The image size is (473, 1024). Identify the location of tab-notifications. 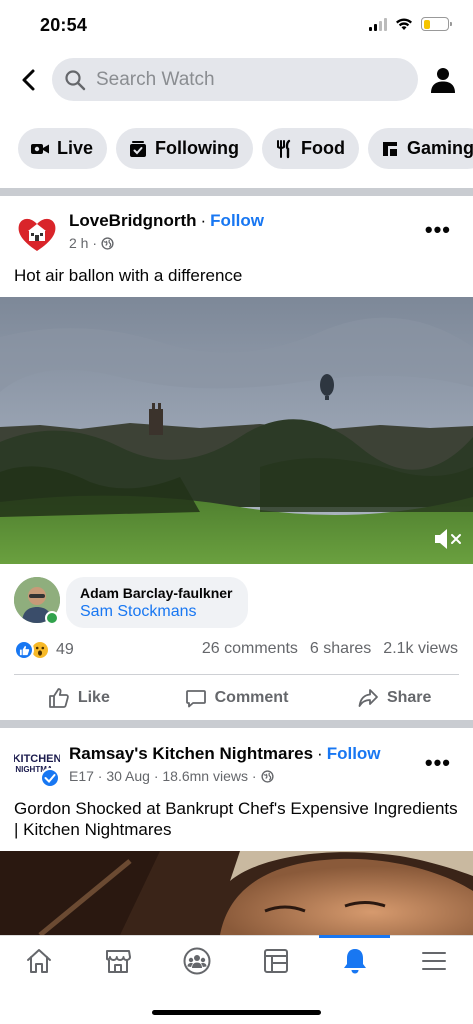
(355, 961).